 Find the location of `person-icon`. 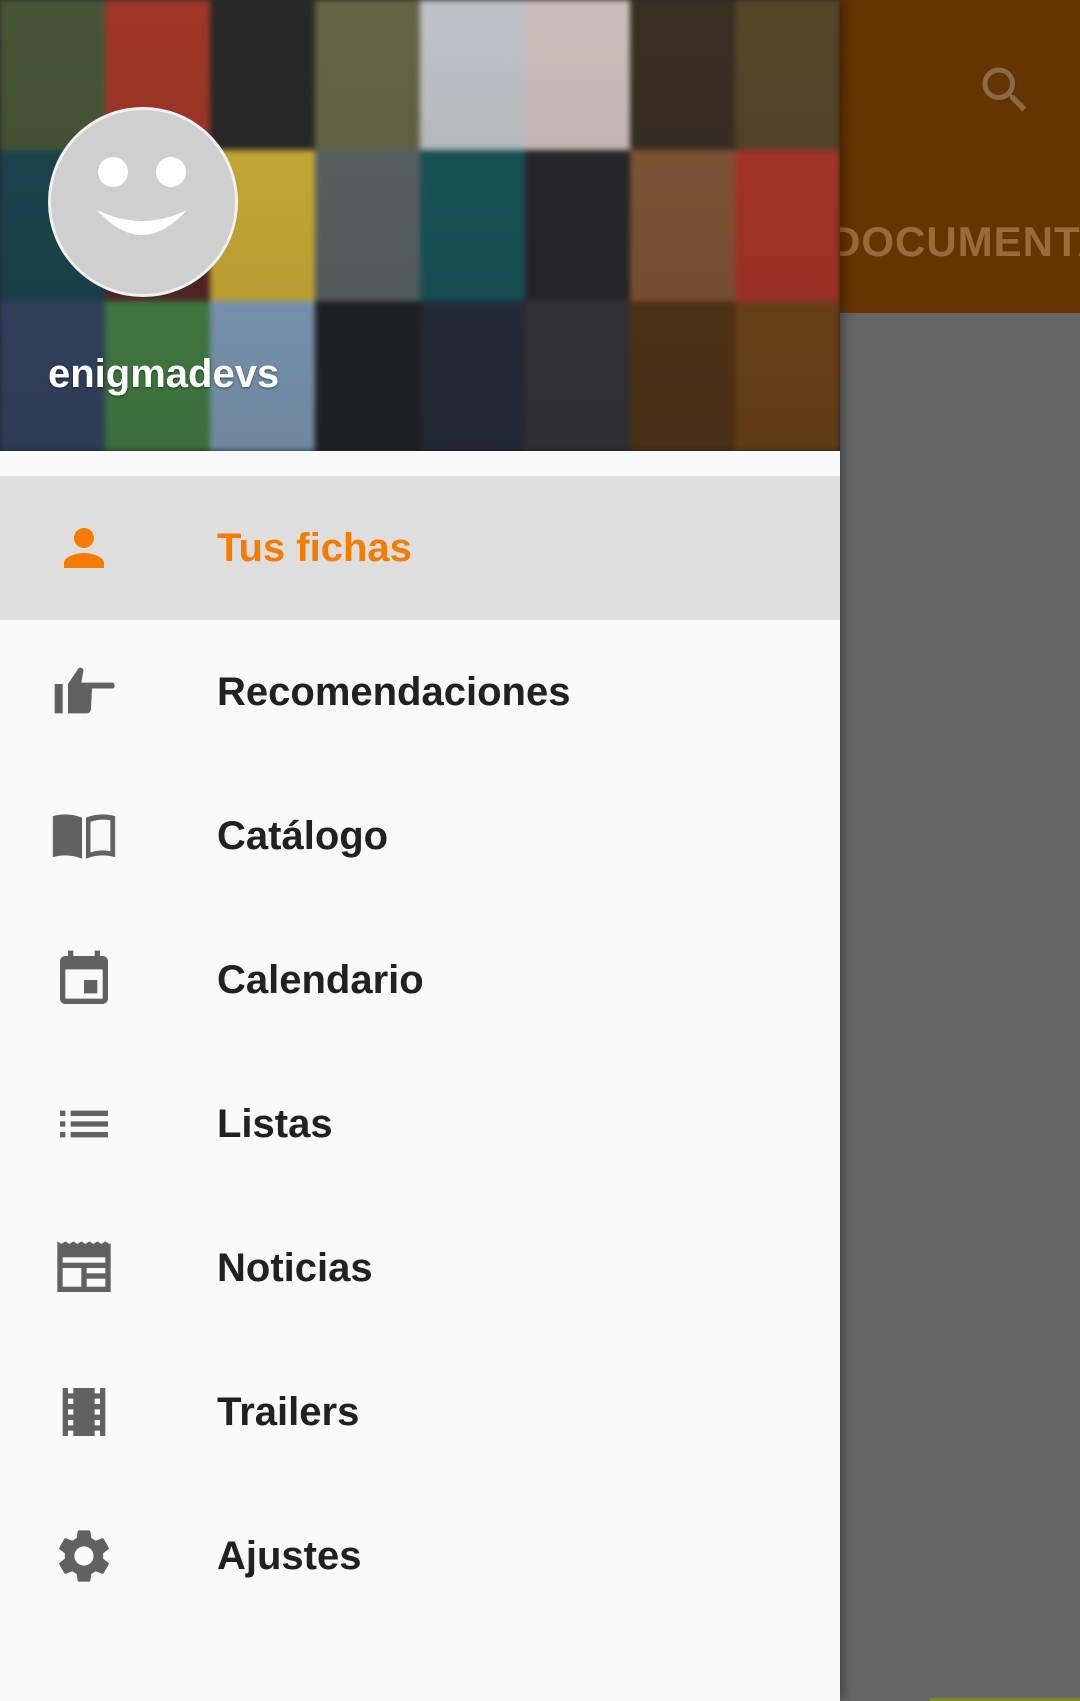

person-icon is located at coordinates (84, 548).